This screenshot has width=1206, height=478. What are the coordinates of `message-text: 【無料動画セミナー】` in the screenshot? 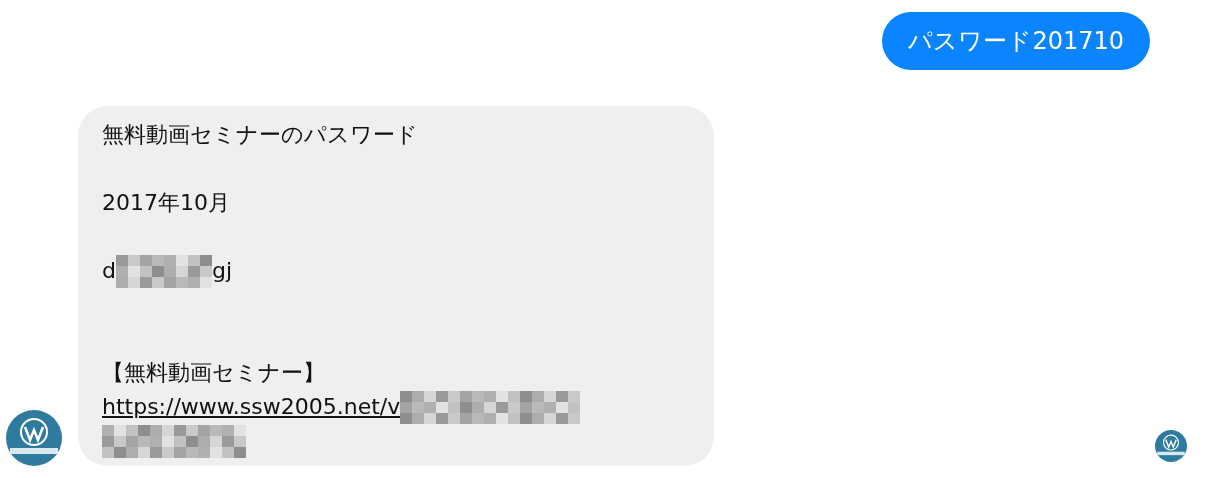 It's located at (213, 373).